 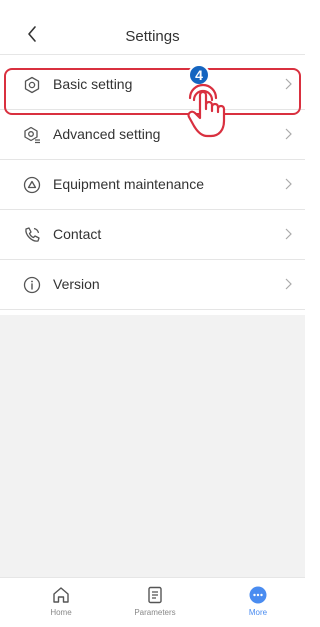 What do you see at coordinates (152, 36) in the screenshot?
I see `page-title: Settings` at bounding box center [152, 36].